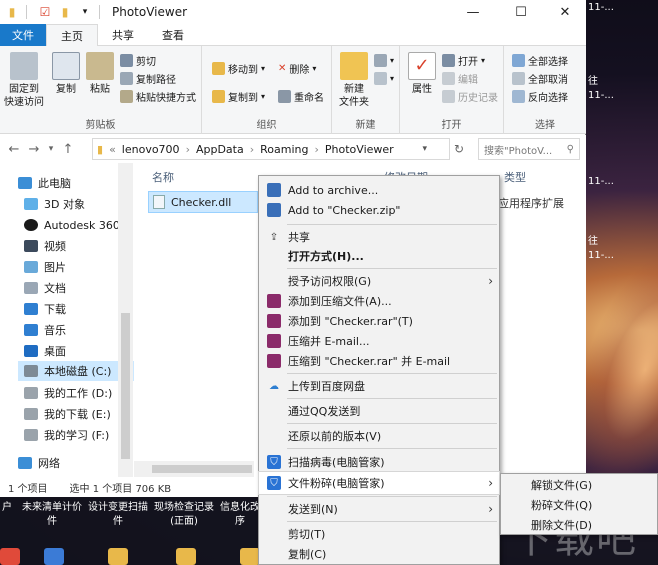 This screenshot has height=565, width=658. What do you see at coordinates (45, 309) in the screenshot?
I see `nav-item-downloads: 下载` at bounding box center [45, 309].